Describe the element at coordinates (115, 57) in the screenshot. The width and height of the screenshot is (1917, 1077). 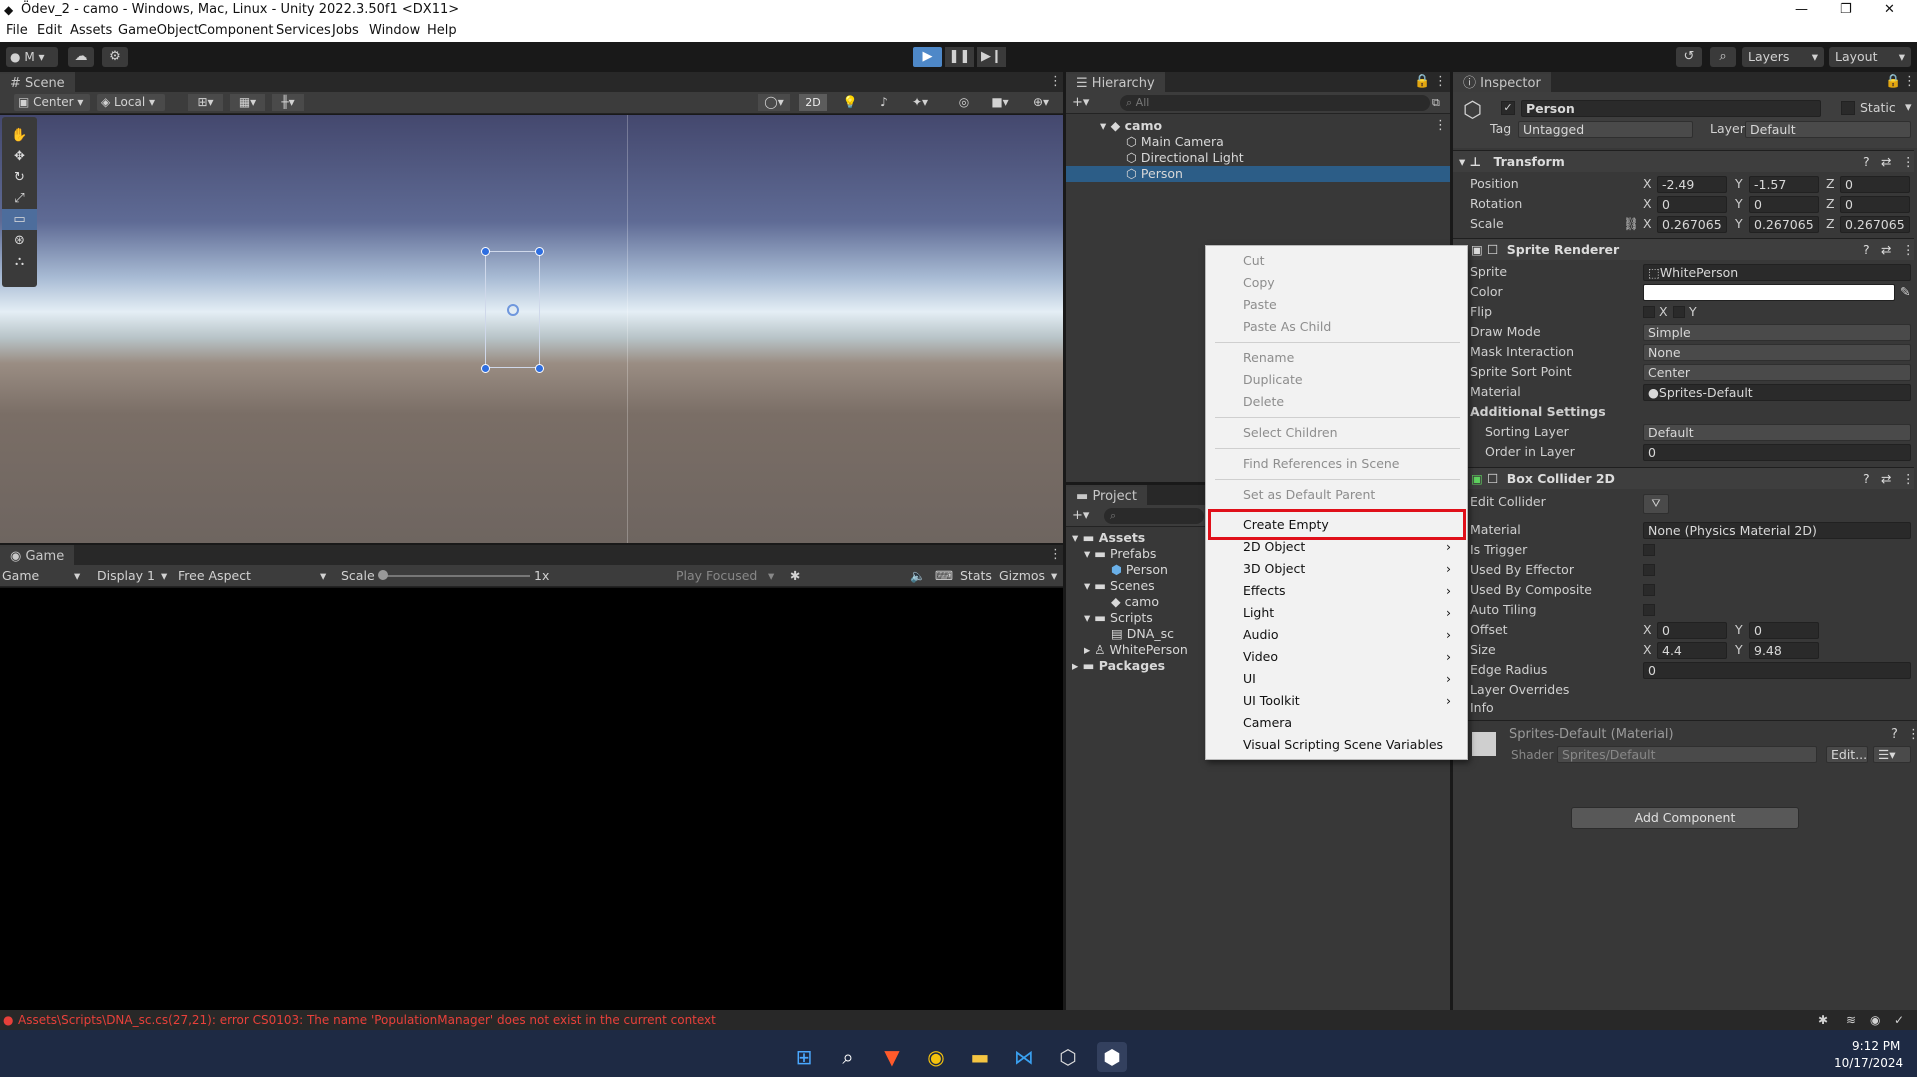
I see `collab-button: ⚙` at that location.